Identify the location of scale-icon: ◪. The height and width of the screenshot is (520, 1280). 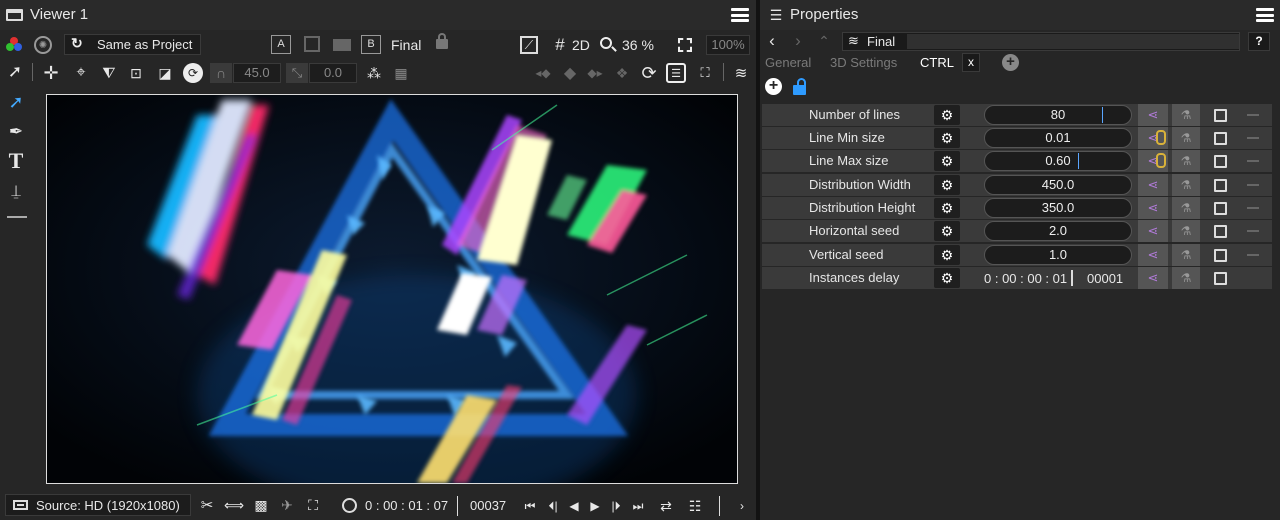
(165, 73).